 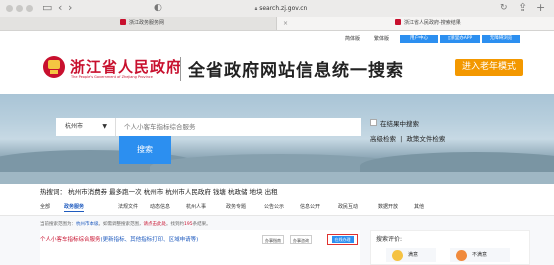 I want to click on consult-button: 办事咨询, so click(x=301, y=239).